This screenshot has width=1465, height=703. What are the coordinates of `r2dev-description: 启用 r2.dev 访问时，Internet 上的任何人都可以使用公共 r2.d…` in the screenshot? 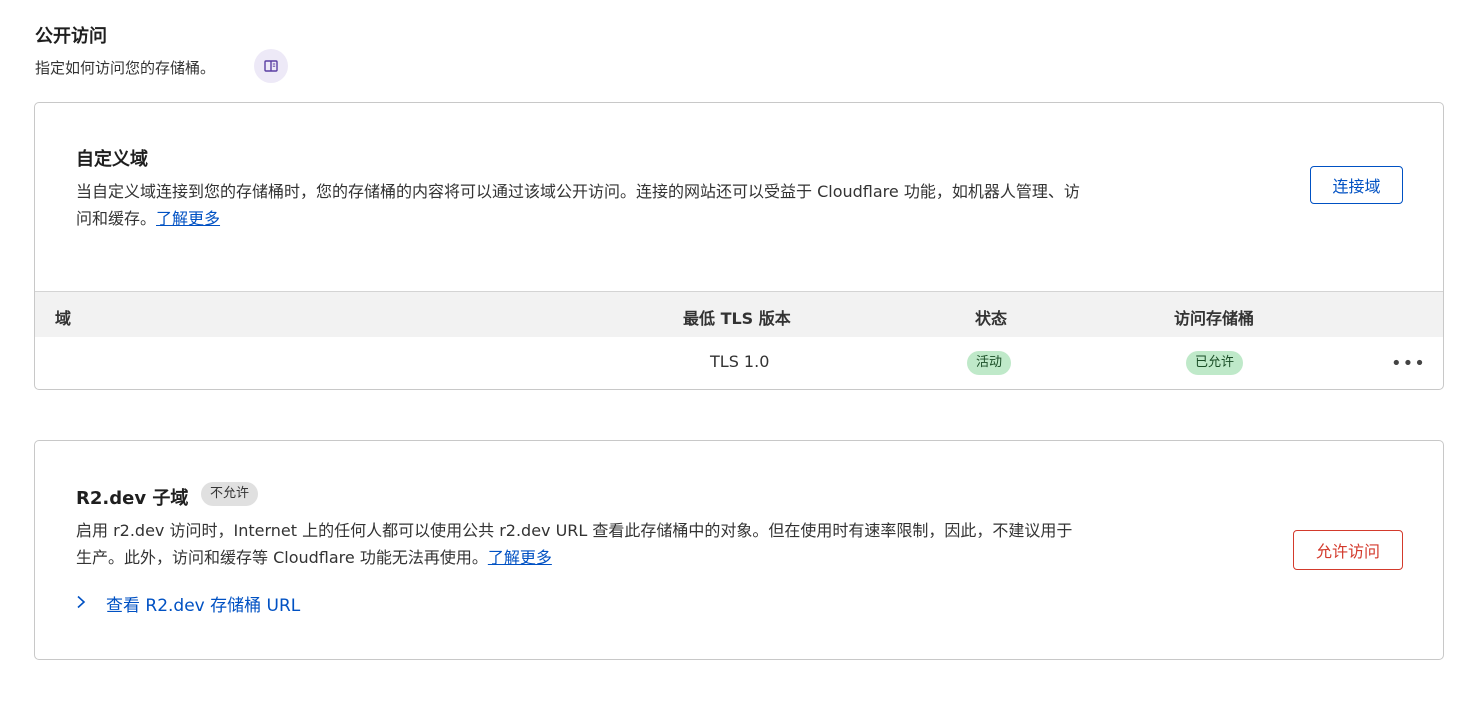 It's located at (581, 544).